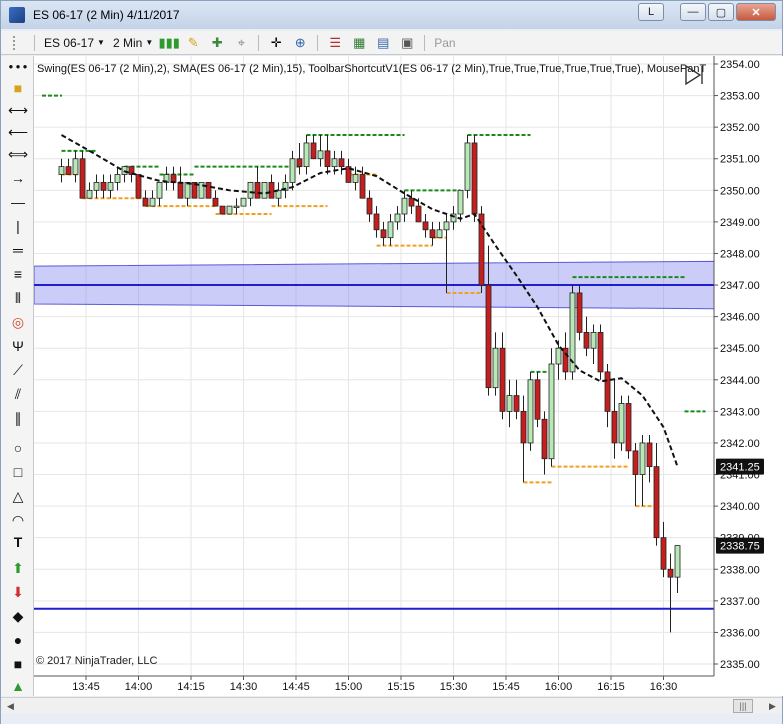 This screenshot has width=783, height=724. Describe the element at coordinates (335, 43) in the screenshot. I see `data-box-icon: ☰` at that location.